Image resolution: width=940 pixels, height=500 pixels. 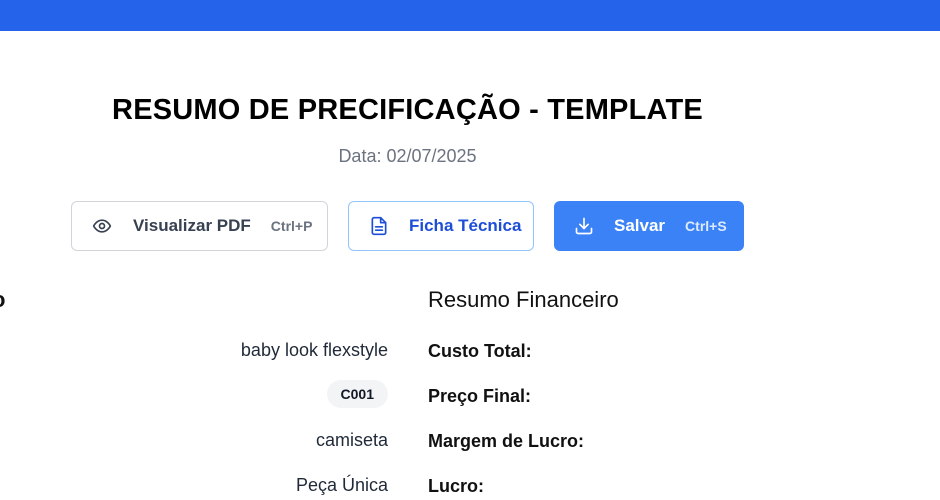 What do you see at coordinates (480, 351) in the screenshot?
I see `total-cost-label: Custo Total:` at bounding box center [480, 351].